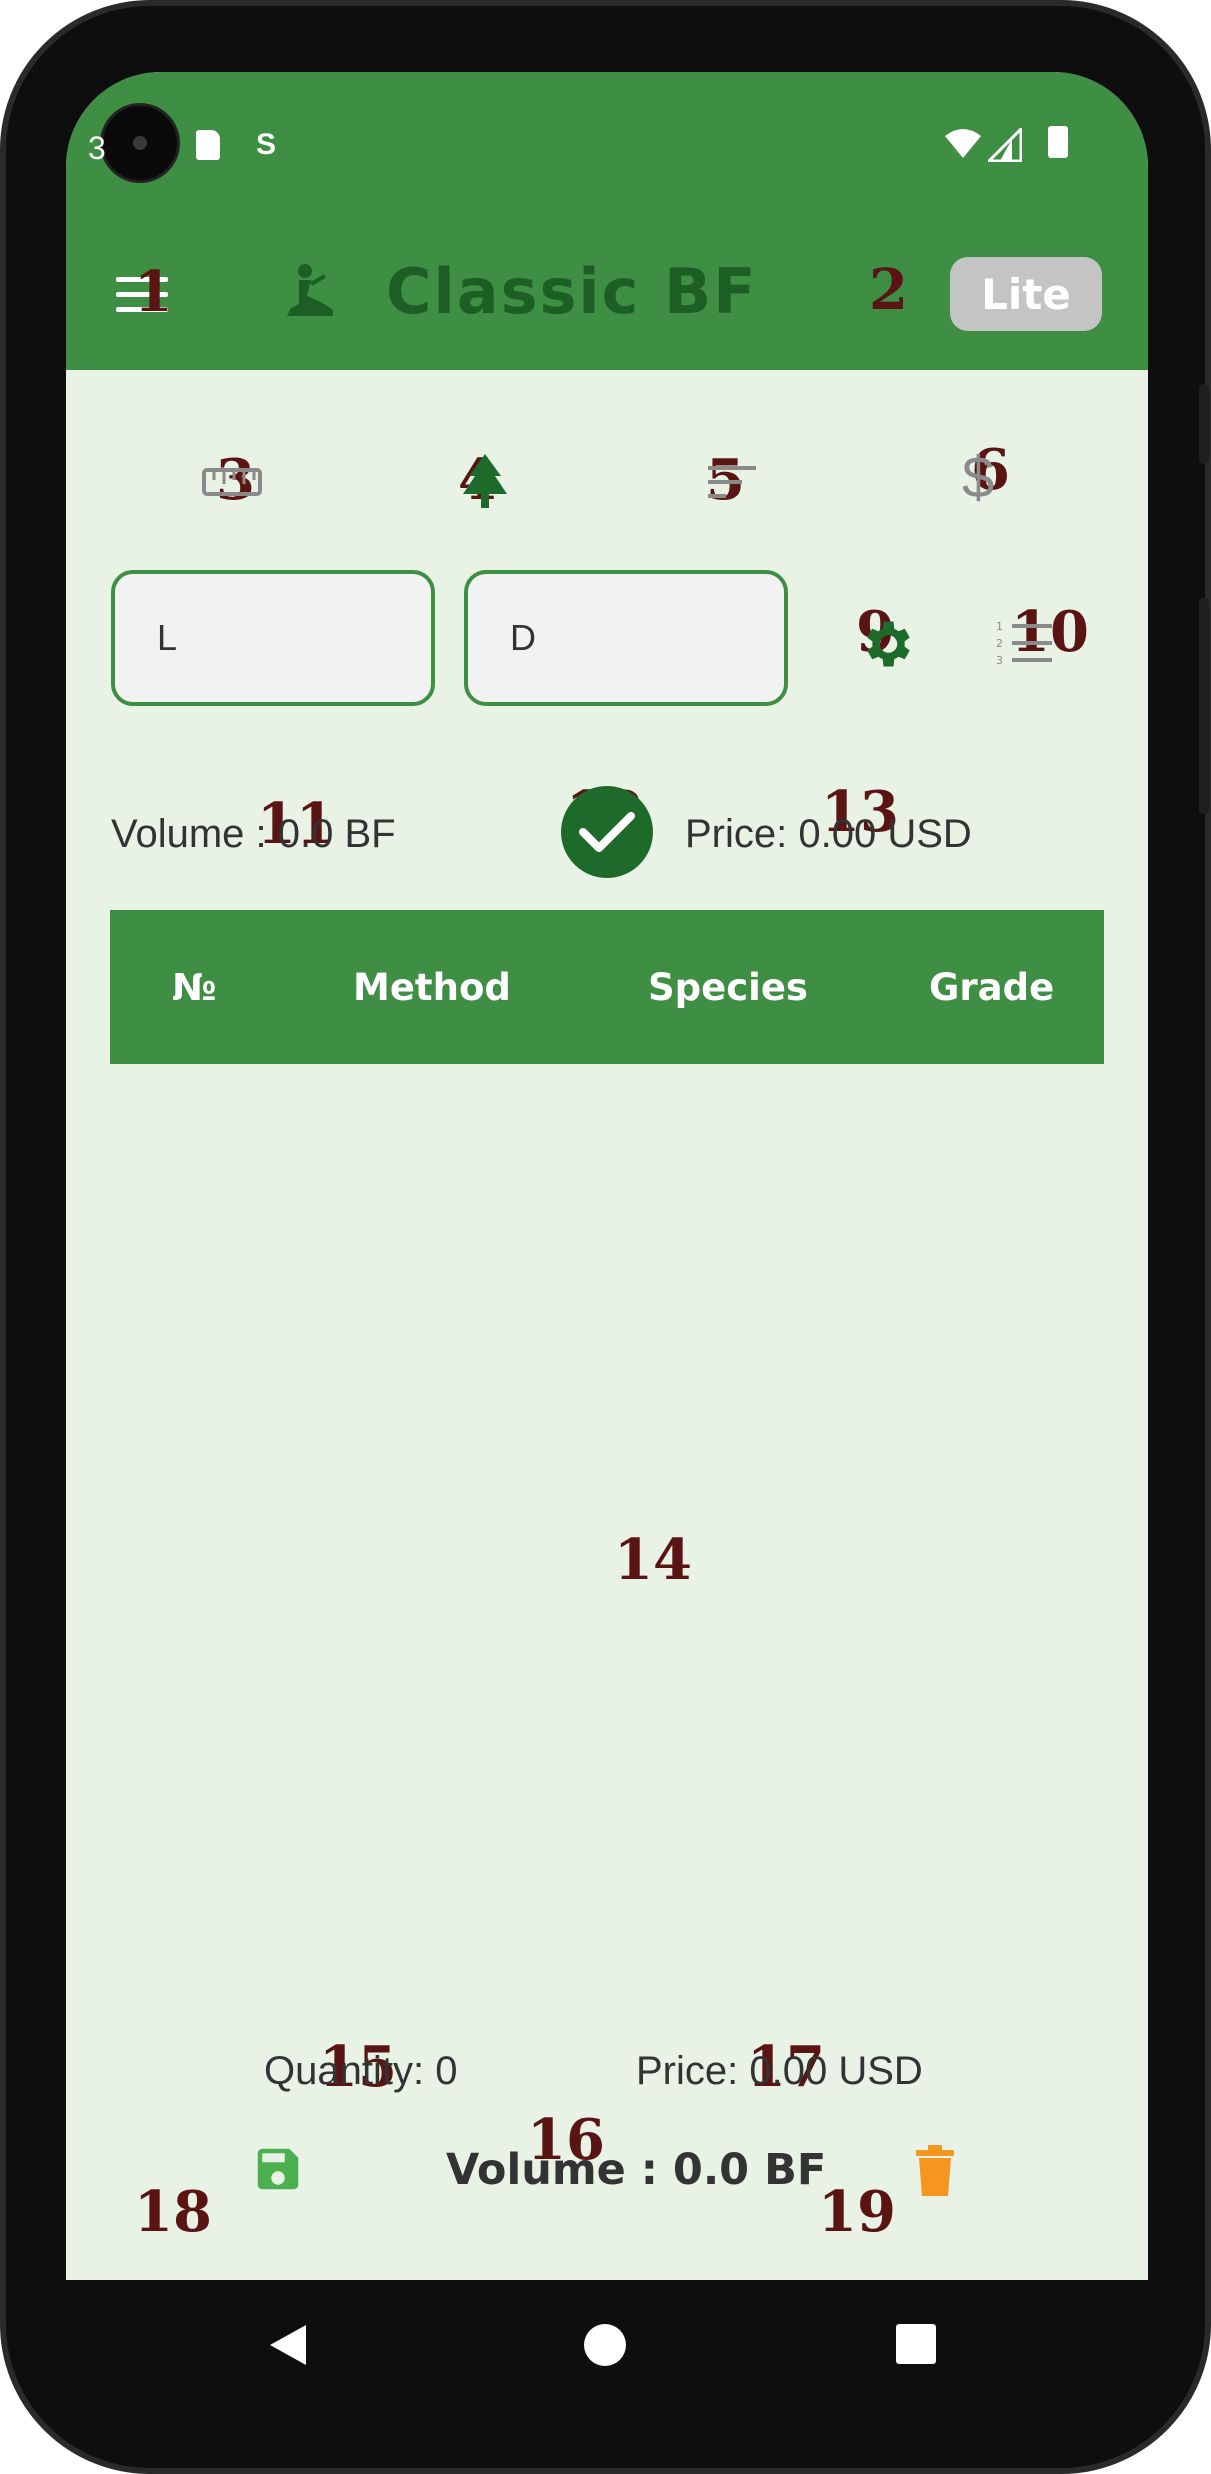 Image resolution: width=1211 pixels, height=2474 pixels. What do you see at coordinates (935, 2171) in the screenshot?
I see `trash-icon` at bounding box center [935, 2171].